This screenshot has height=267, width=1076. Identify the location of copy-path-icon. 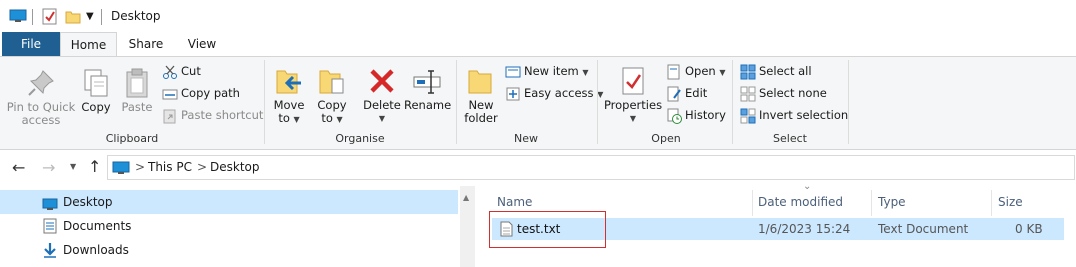
(170, 94).